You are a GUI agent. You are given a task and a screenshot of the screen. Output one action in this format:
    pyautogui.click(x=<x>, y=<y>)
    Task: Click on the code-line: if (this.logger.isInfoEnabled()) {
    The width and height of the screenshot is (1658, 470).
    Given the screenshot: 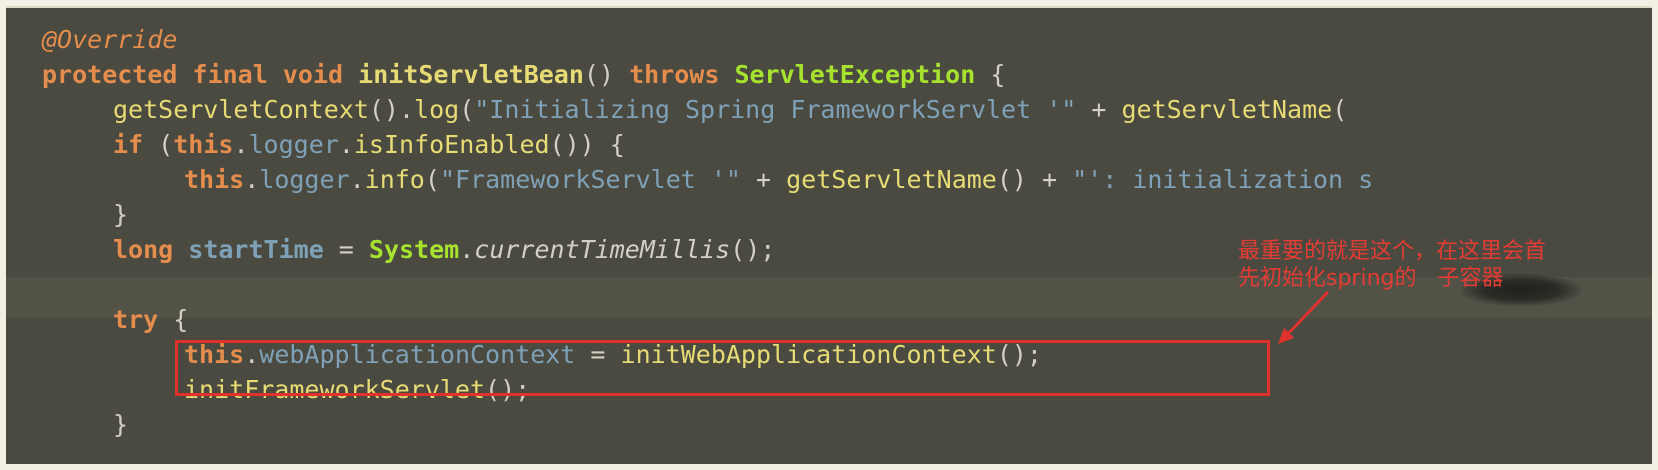 What is the action you would take?
    pyautogui.click(x=369, y=144)
    